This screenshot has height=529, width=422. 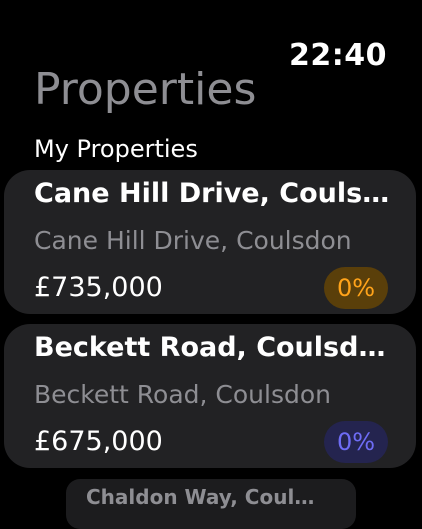 What do you see at coordinates (98, 441) in the screenshot?
I see `property-price: £675,000` at bounding box center [98, 441].